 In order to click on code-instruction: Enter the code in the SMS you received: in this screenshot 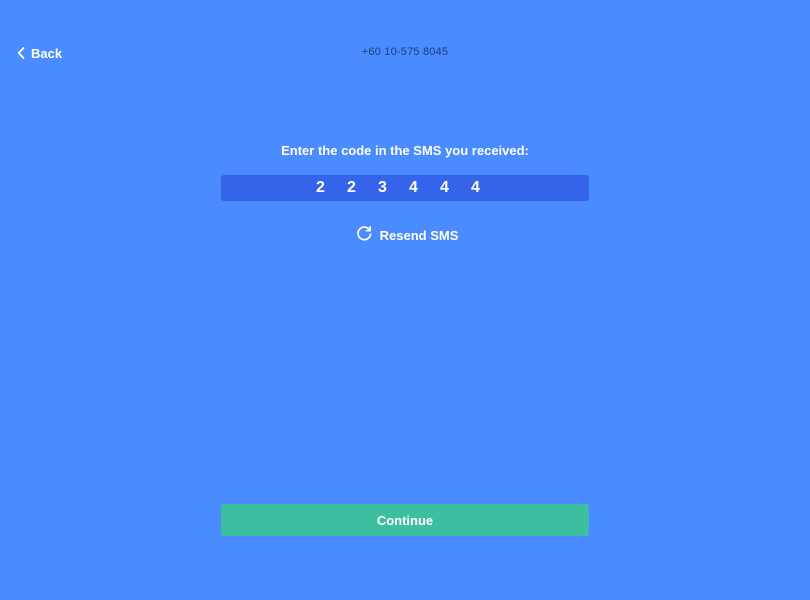, I will do `click(405, 150)`.